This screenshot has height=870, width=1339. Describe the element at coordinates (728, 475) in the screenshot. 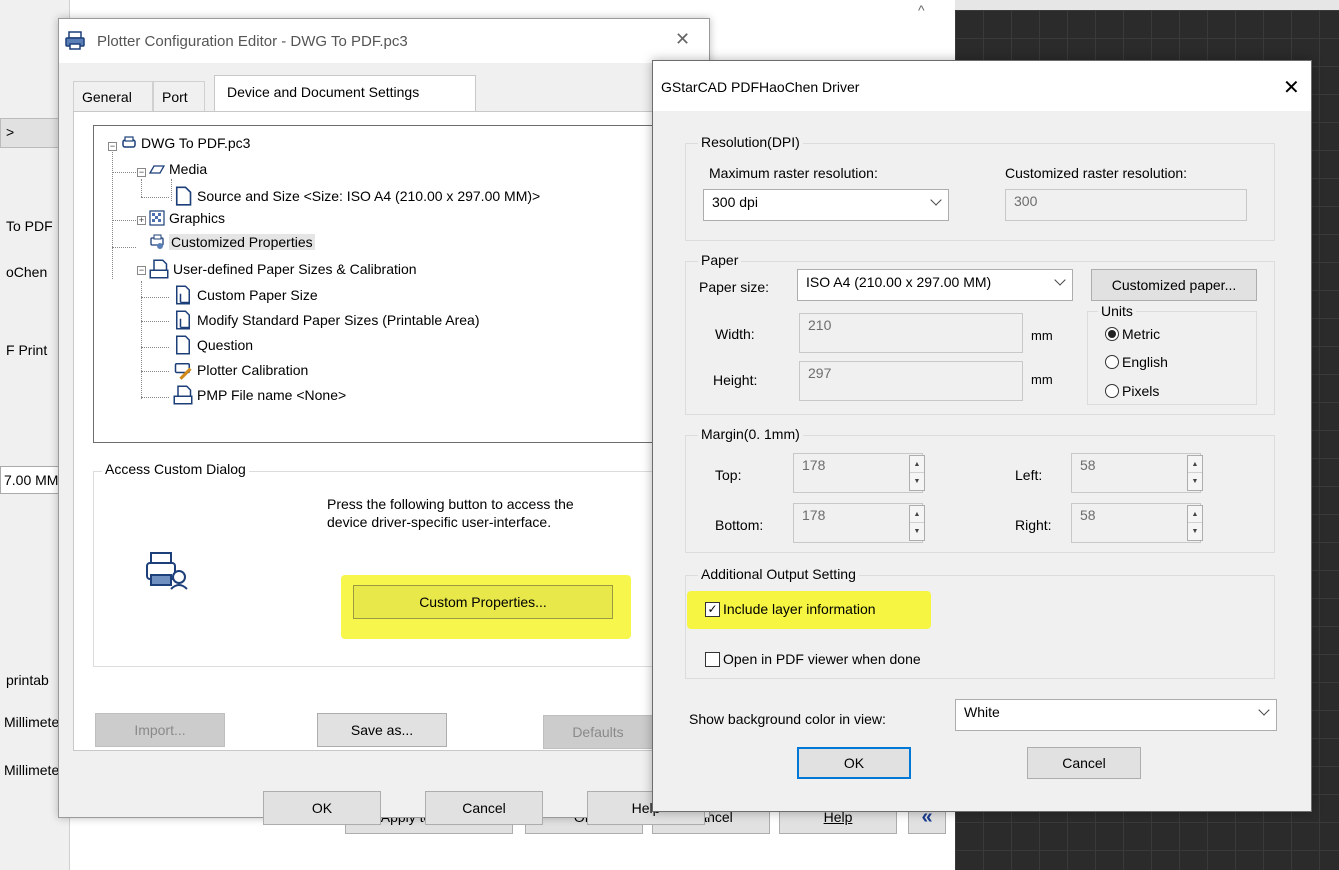

I see `margin-top-label: Top:` at that location.